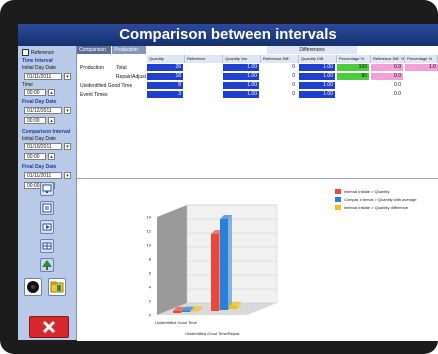  What do you see at coordinates (95, 77) in the screenshot?
I see `row-label` at bounding box center [95, 77].